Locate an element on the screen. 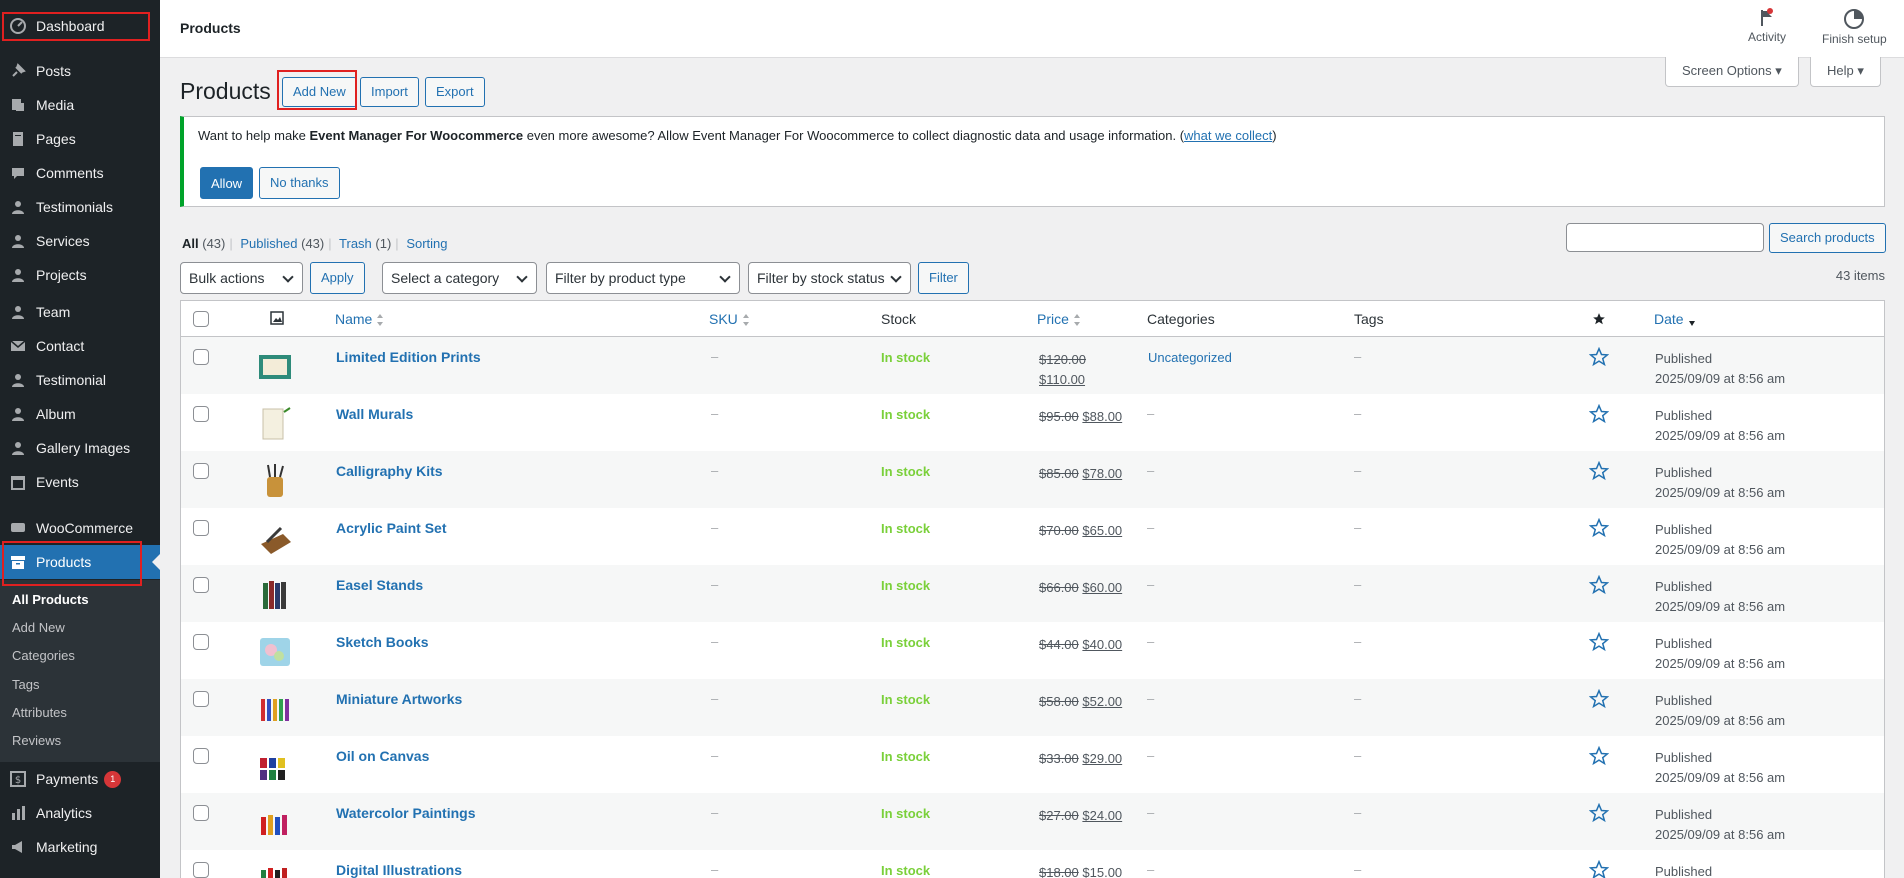 Image resolution: width=1904 pixels, height=878 pixels. menu-gallery-images: Gallery Images is located at coordinates (80, 448).